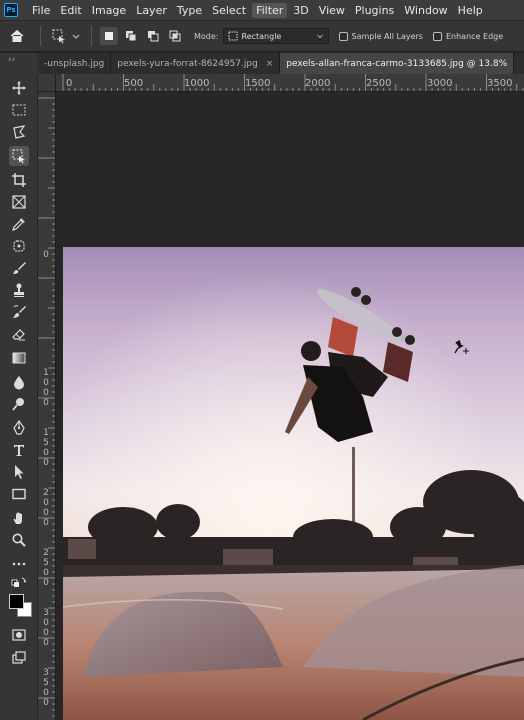 The height and width of the screenshot is (720, 524). I want to click on add-selection-icon, so click(131, 36).